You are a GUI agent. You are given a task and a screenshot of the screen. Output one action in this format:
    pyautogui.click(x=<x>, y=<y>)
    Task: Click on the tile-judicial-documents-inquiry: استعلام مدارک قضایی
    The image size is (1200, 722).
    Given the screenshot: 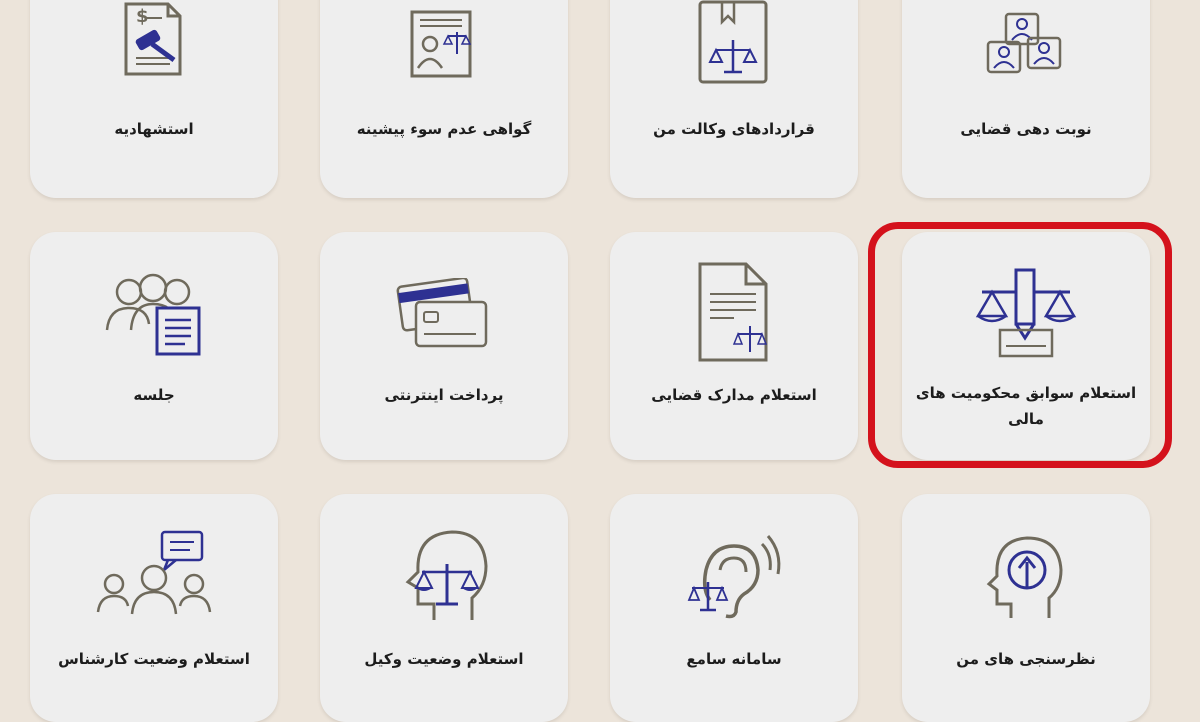 What is the action you would take?
    pyautogui.click(x=734, y=346)
    